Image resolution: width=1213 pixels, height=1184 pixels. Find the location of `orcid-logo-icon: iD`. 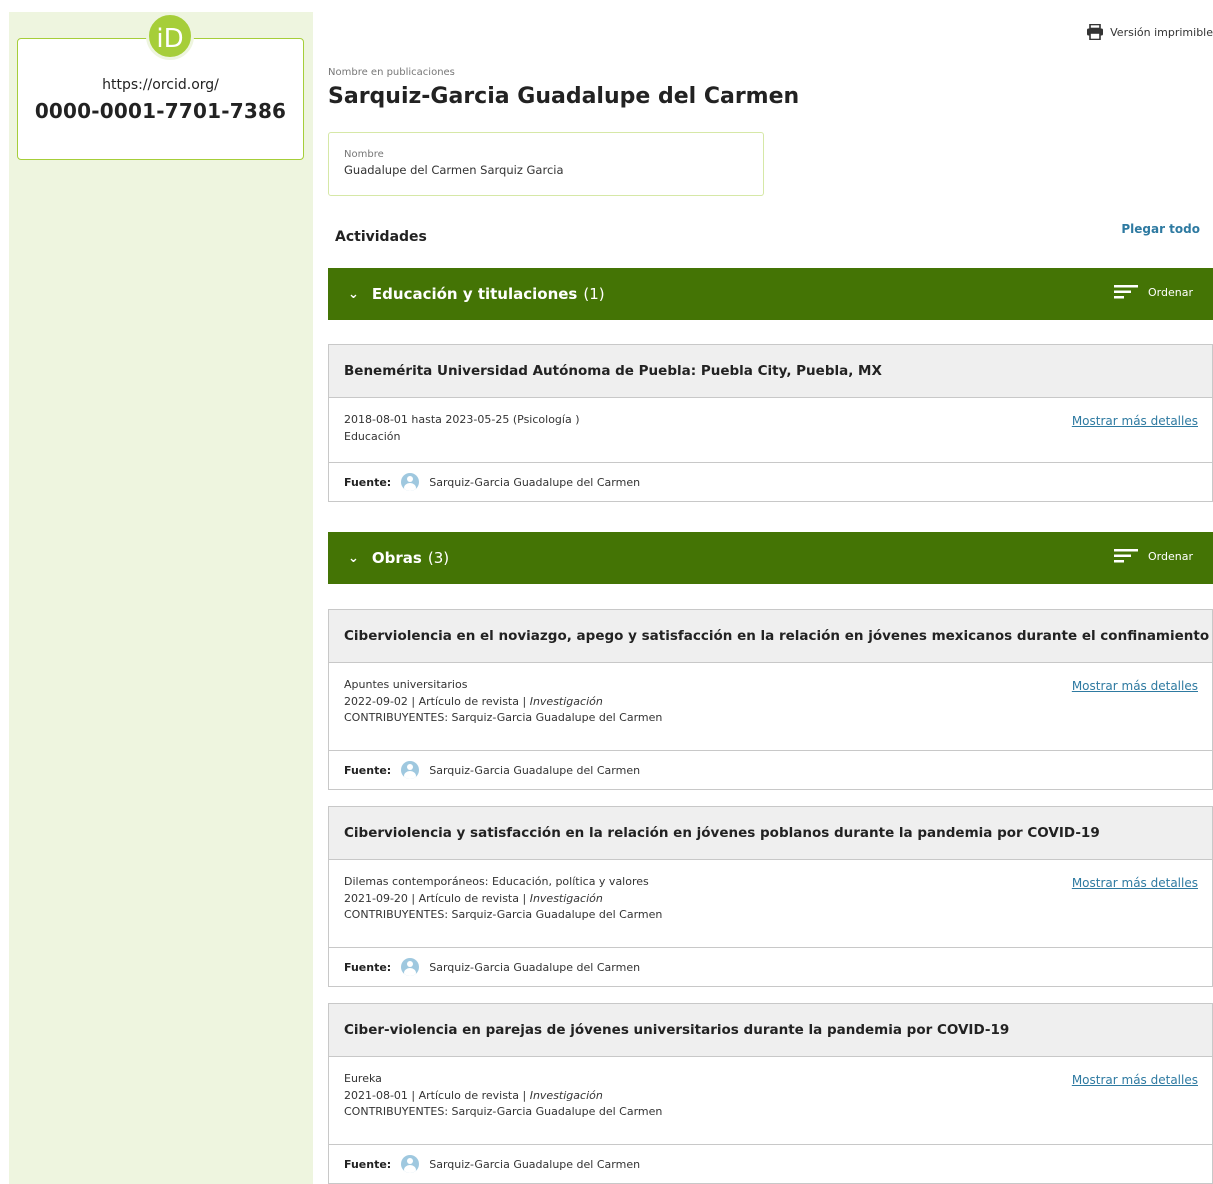

orcid-logo-icon: iD is located at coordinates (170, 36).